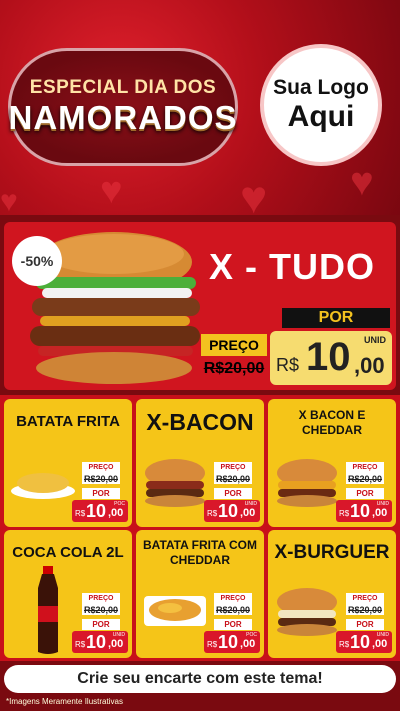 The height and width of the screenshot is (711, 400). What do you see at coordinates (292, 266) in the screenshot?
I see `featured-name: X - TUDO` at bounding box center [292, 266].